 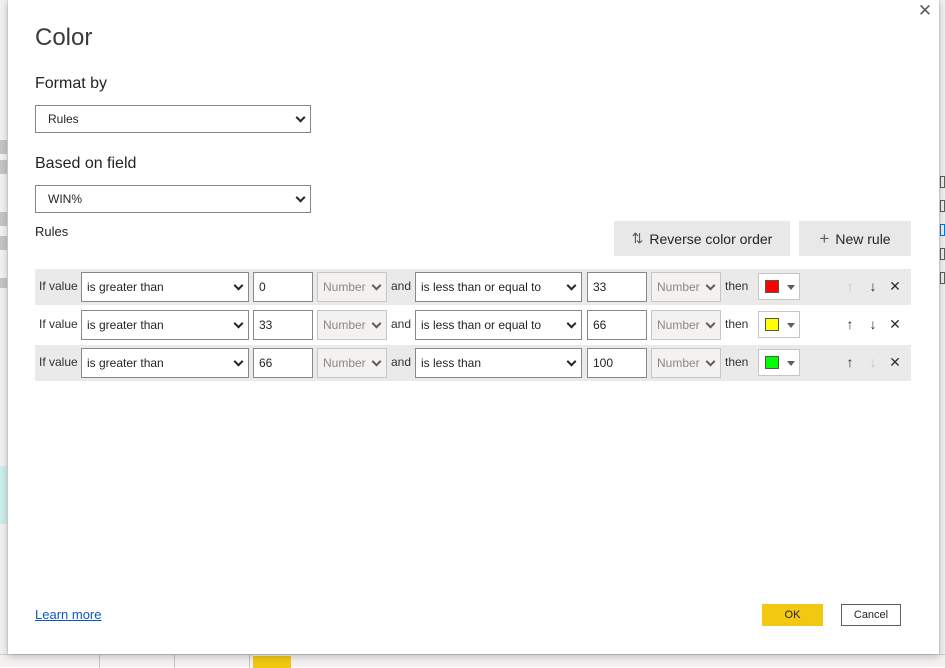 I want to click on based-on-field-select: WIN%, so click(x=173, y=199).